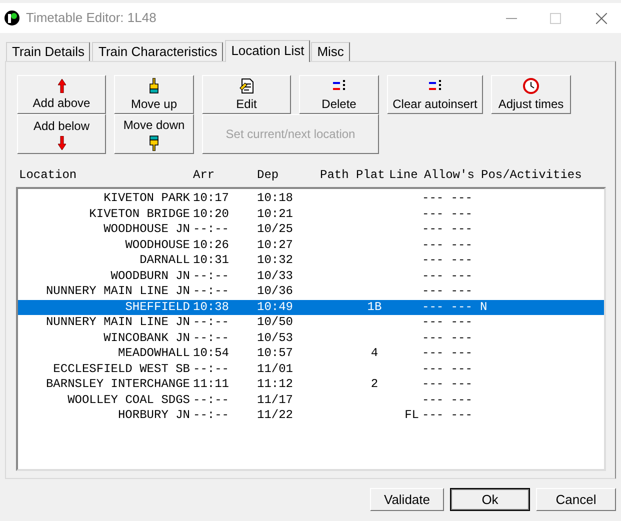  I want to click on table-cell-text: 10/36, so click(275, 292).